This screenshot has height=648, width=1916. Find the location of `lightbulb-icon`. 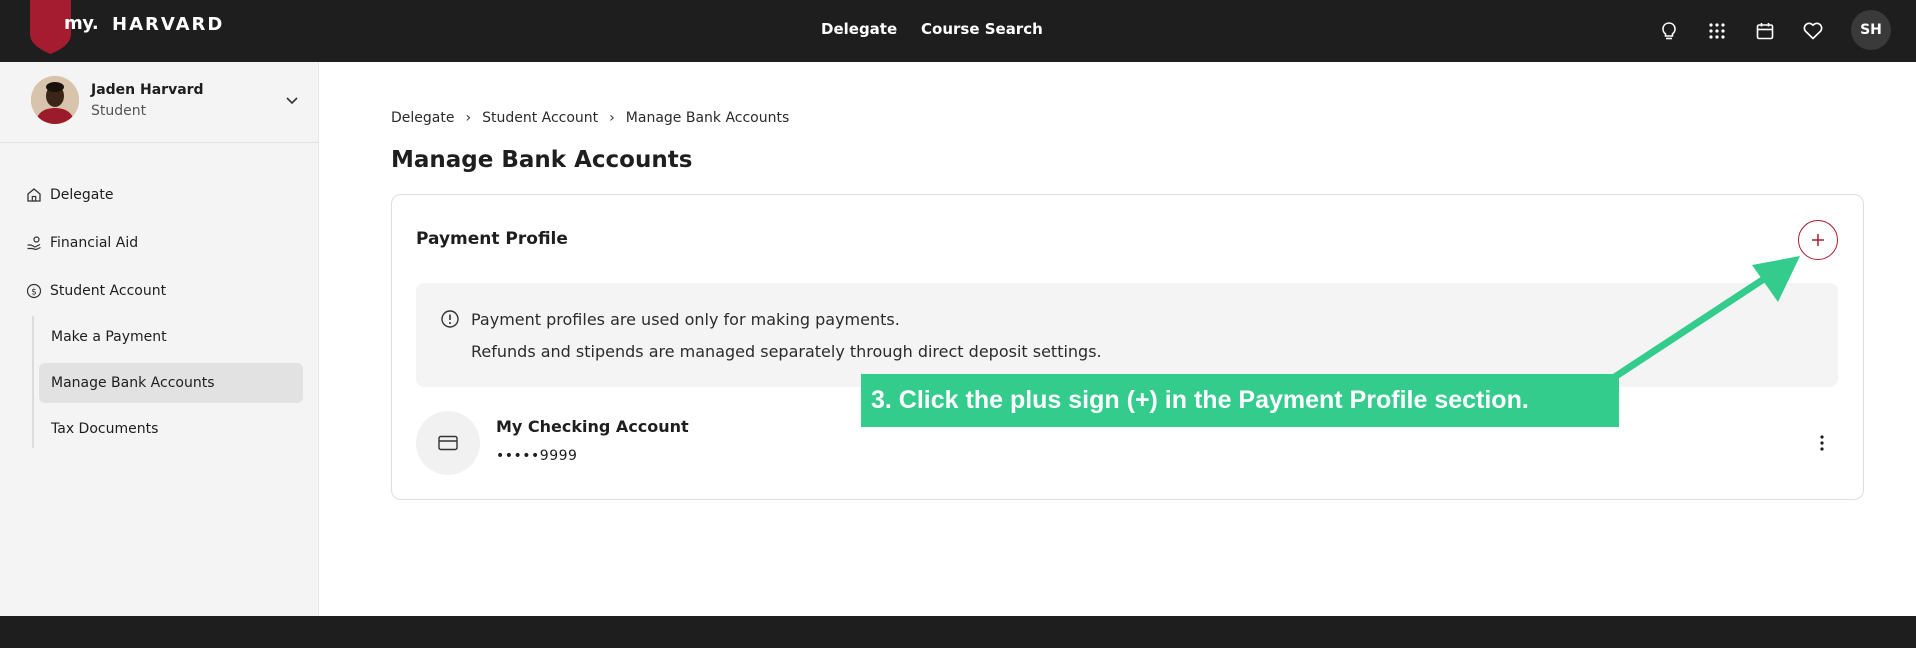

lightbulb-icon is located at coordinates (1669, 31).